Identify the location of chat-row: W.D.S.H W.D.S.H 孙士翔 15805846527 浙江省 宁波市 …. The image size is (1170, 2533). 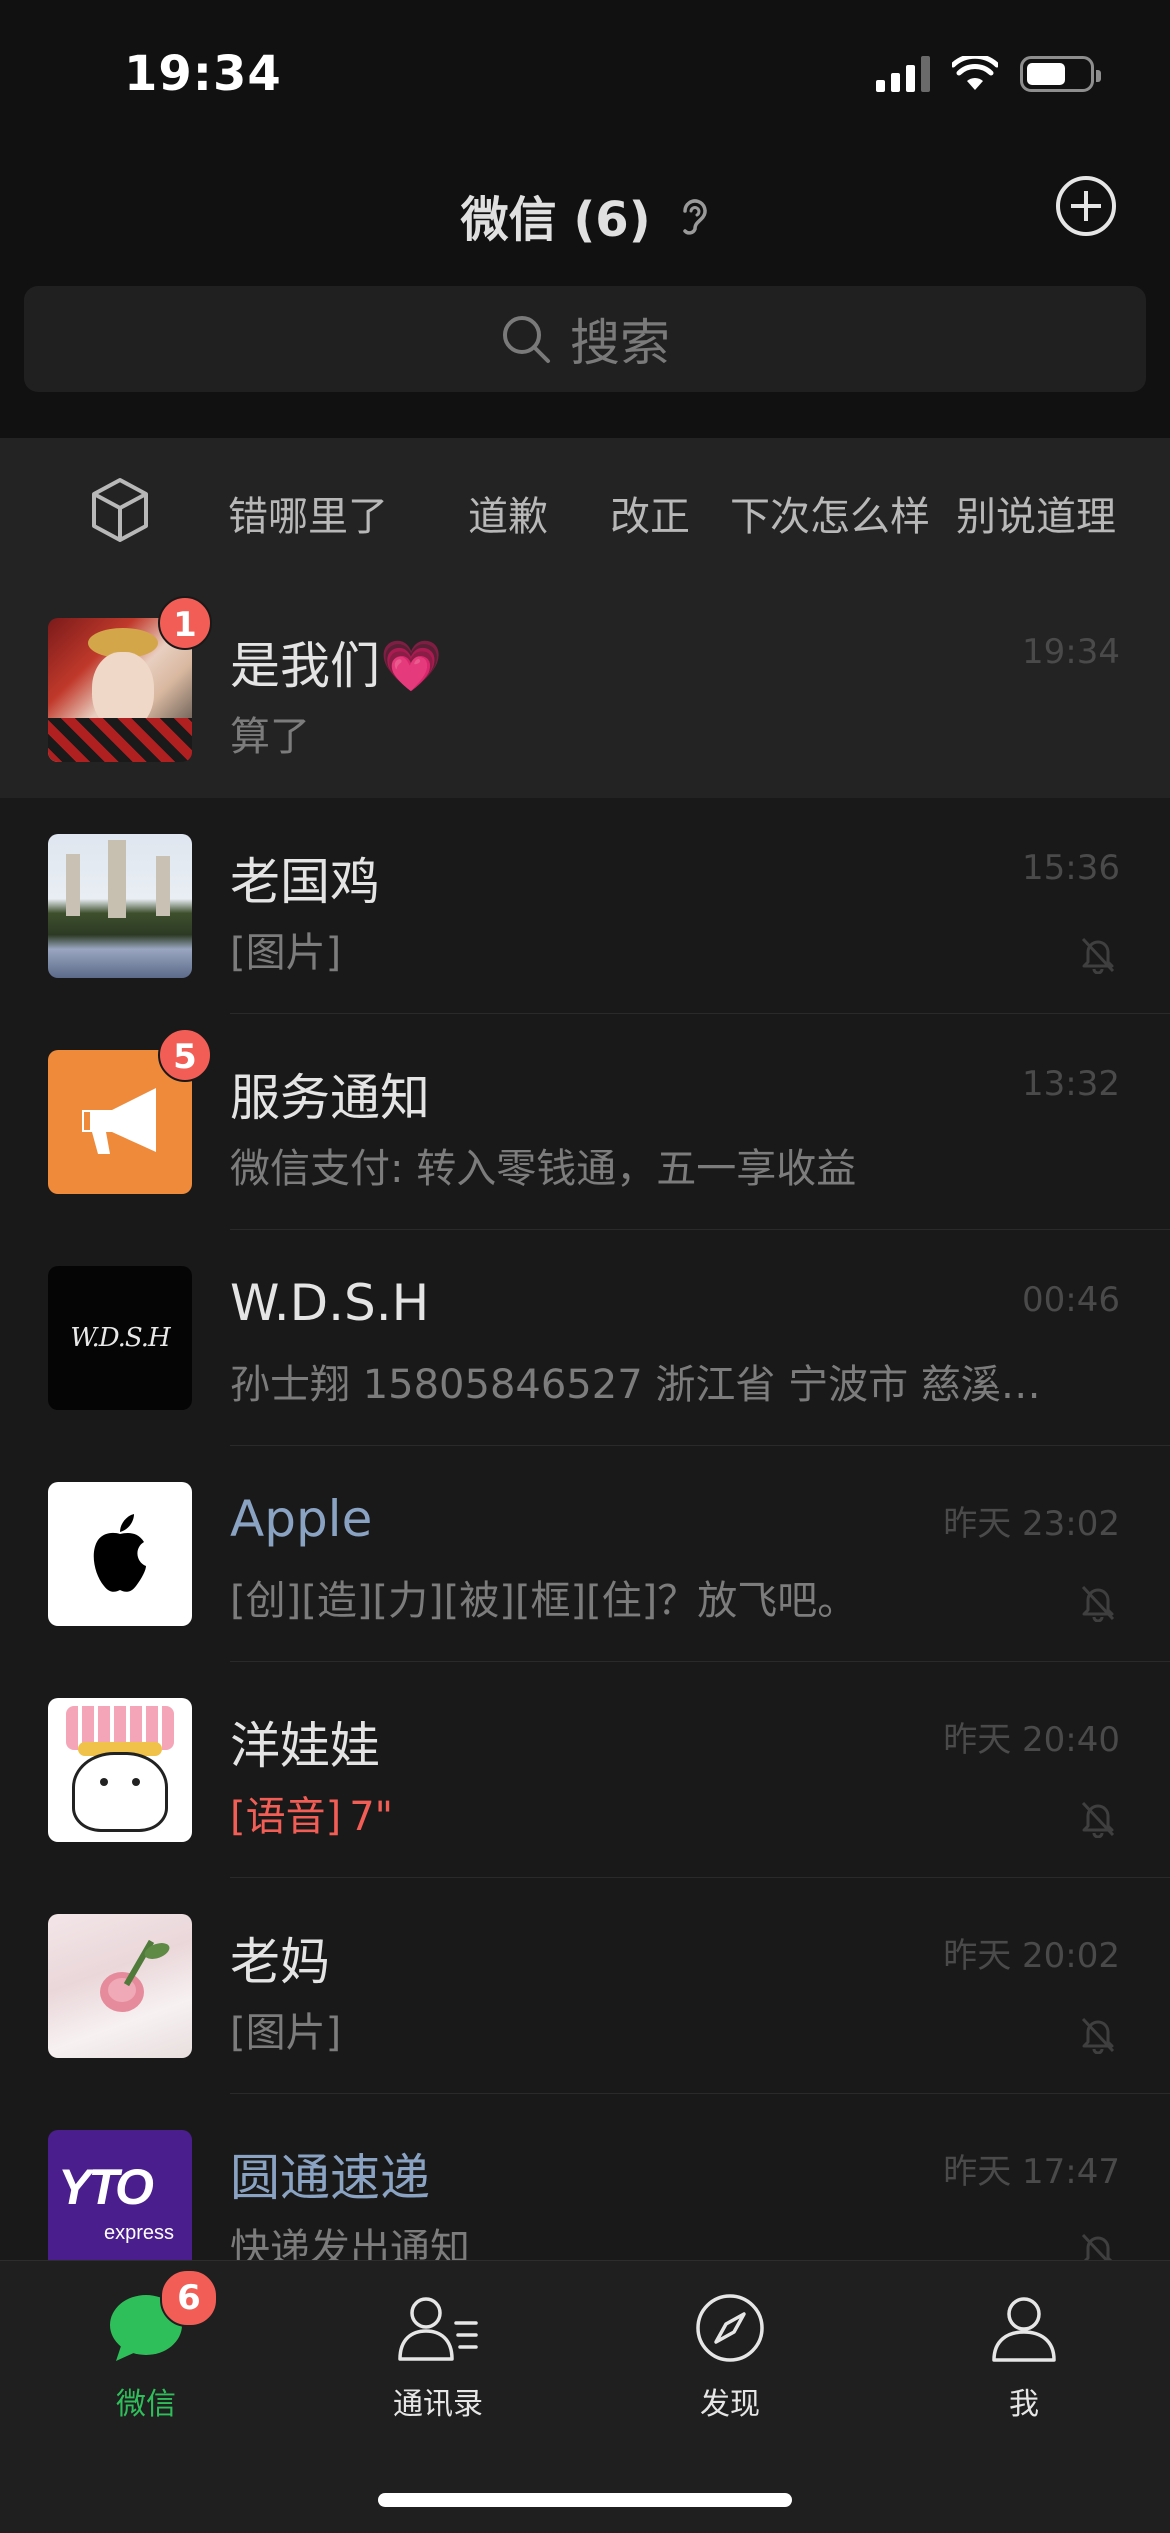
(585, 1338).